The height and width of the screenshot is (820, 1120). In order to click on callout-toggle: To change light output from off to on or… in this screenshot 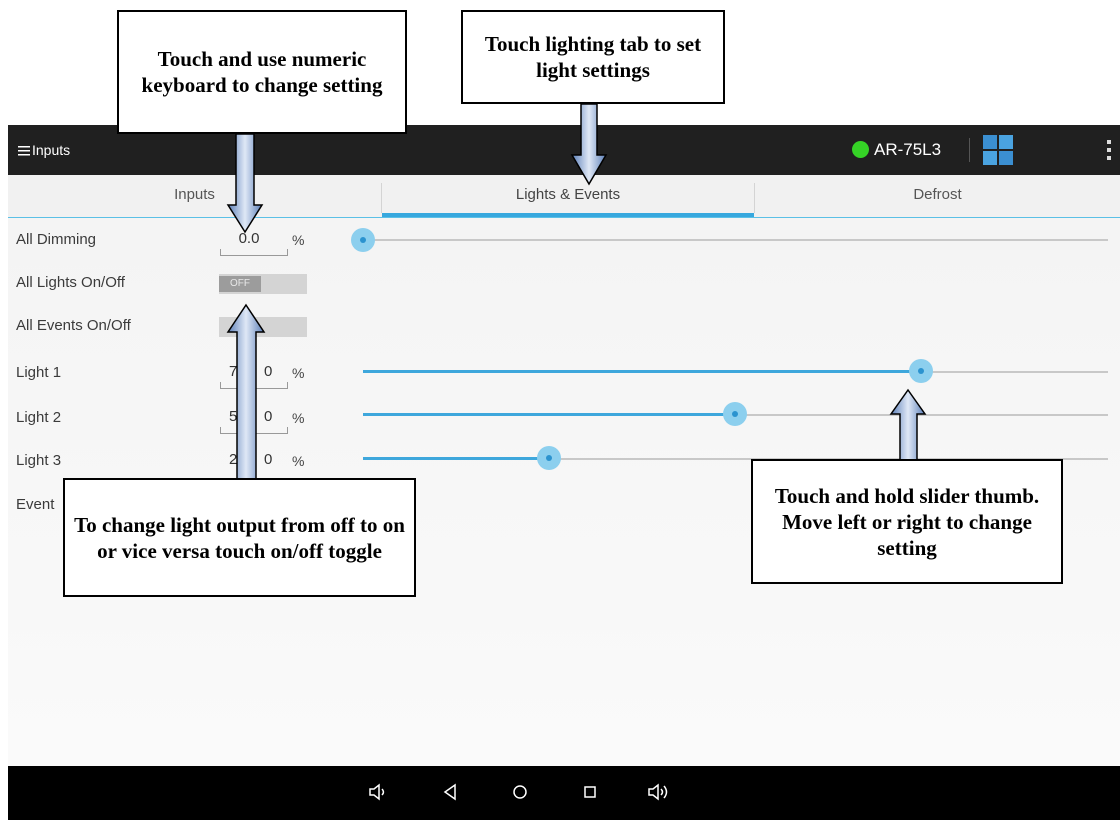, I will do `click(239, 537)`.